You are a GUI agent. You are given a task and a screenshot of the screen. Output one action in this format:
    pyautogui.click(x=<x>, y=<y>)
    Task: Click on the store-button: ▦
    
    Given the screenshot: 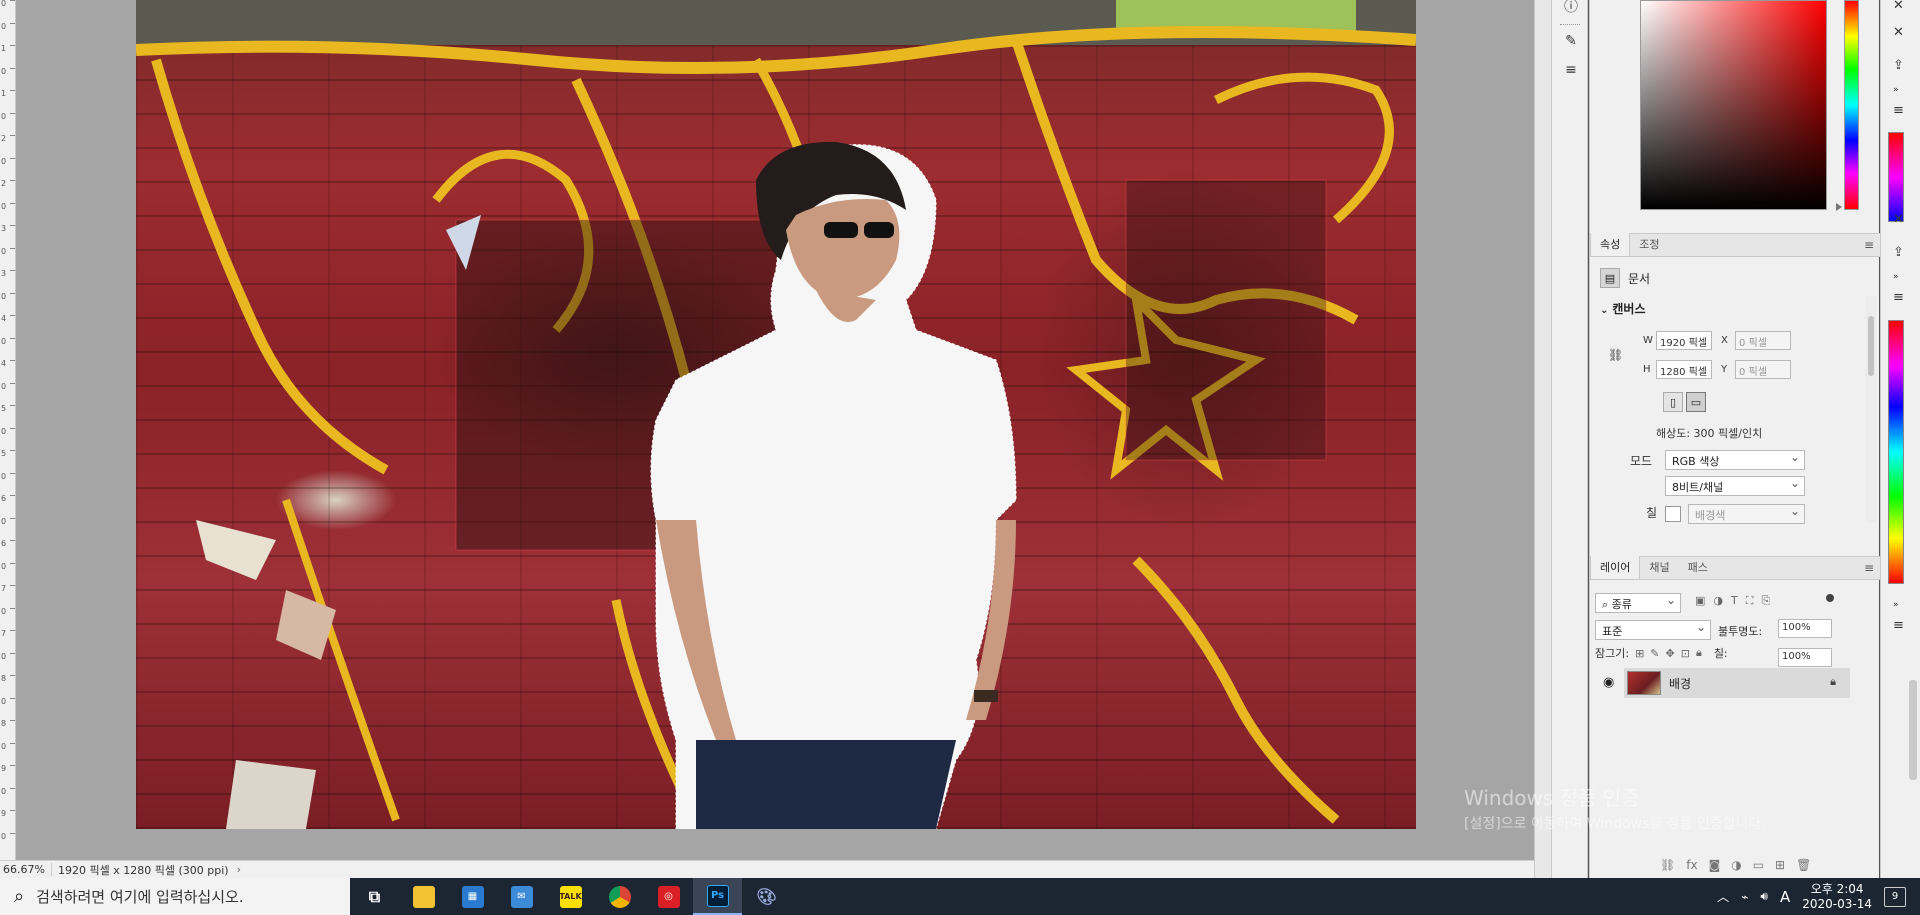 What is the action you would take?
    pyautogui.click(x=472, y=896)
    